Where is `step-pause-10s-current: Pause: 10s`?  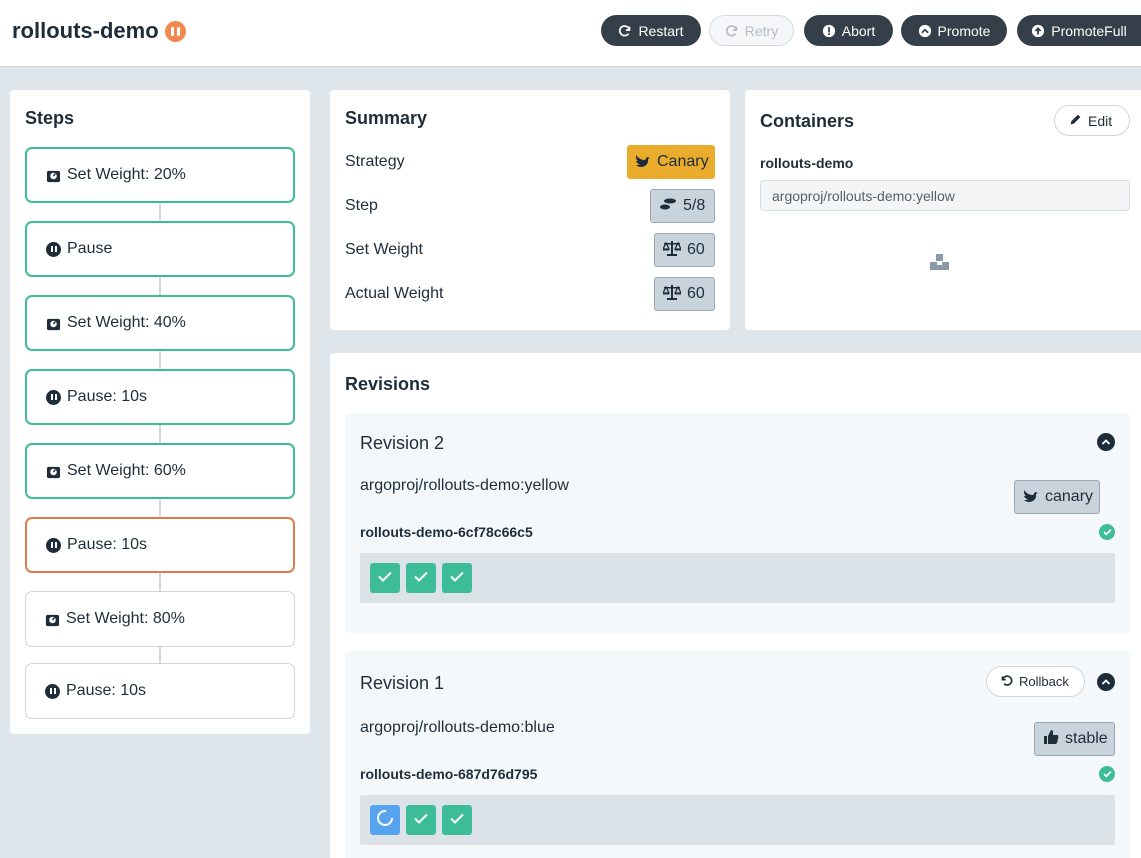
step-pause-10s-current: Pause: 10s is located at coordinates (160, 545).